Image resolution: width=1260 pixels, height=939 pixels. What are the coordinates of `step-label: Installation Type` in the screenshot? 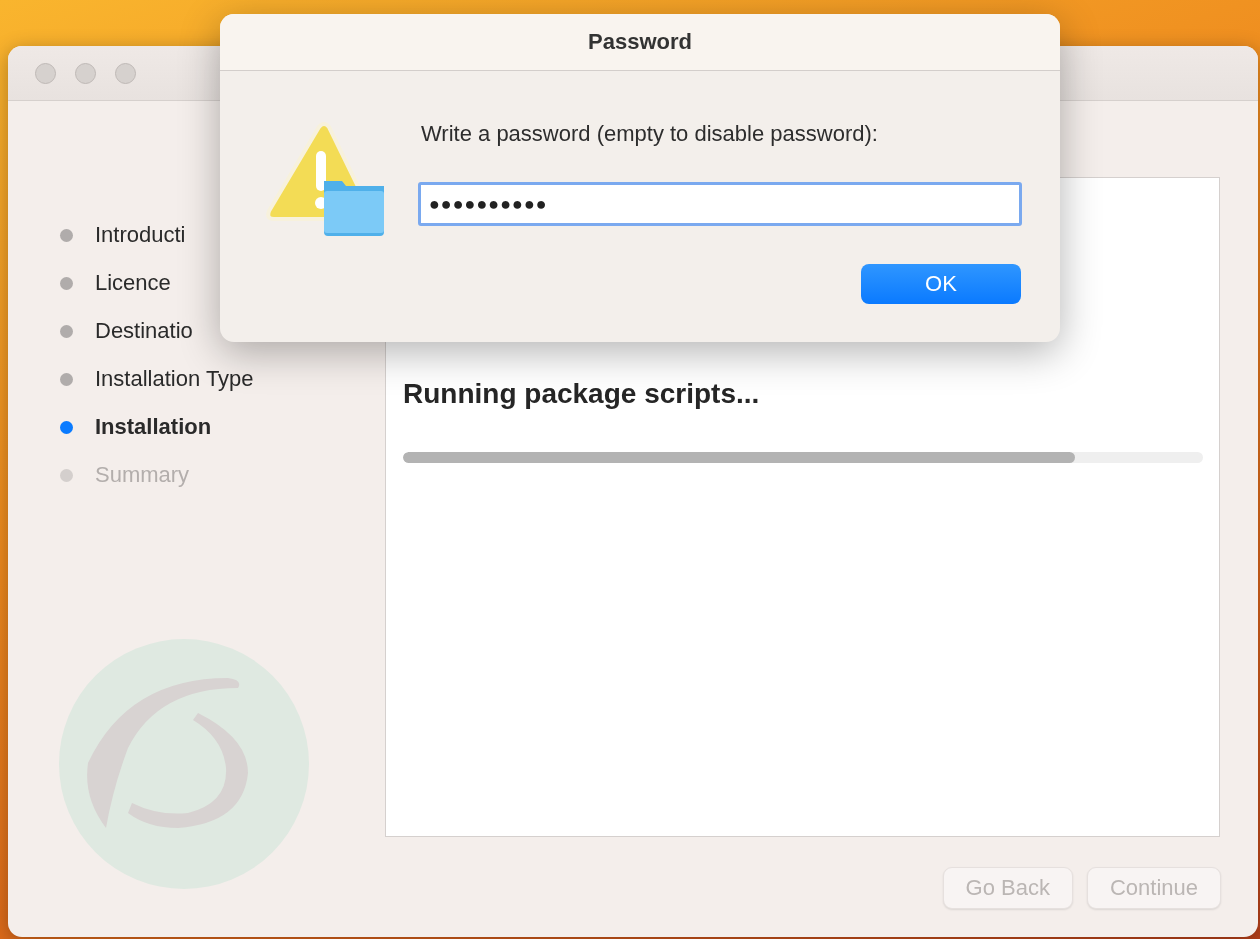 It's located at (174, 379).